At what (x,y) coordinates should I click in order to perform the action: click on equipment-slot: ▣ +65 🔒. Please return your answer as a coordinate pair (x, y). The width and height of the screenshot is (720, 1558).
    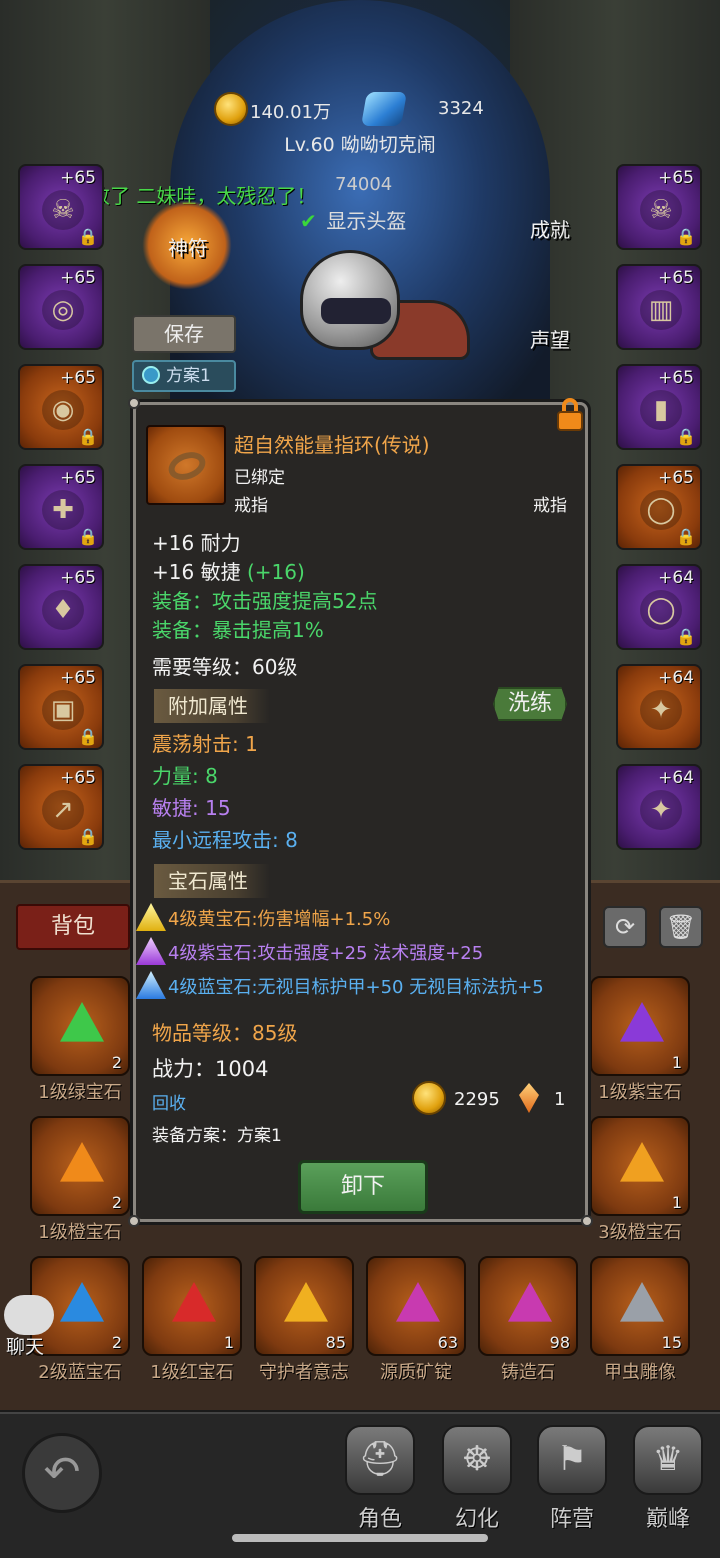
    Looking at the image, I should click on (61, 707).